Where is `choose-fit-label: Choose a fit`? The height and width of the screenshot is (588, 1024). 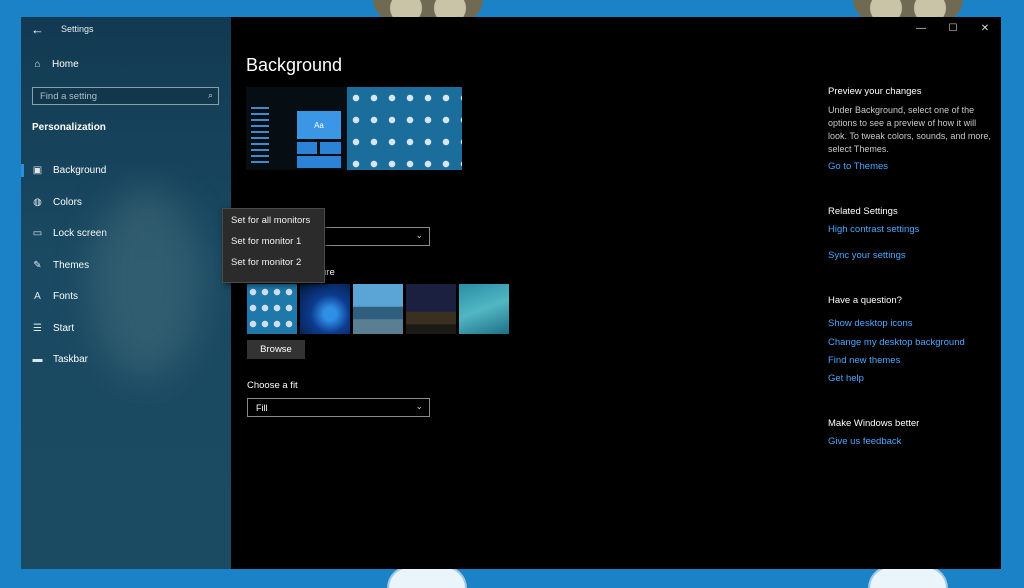 choose-fit-label: Choose a fit is located at coordinates (272, 385).